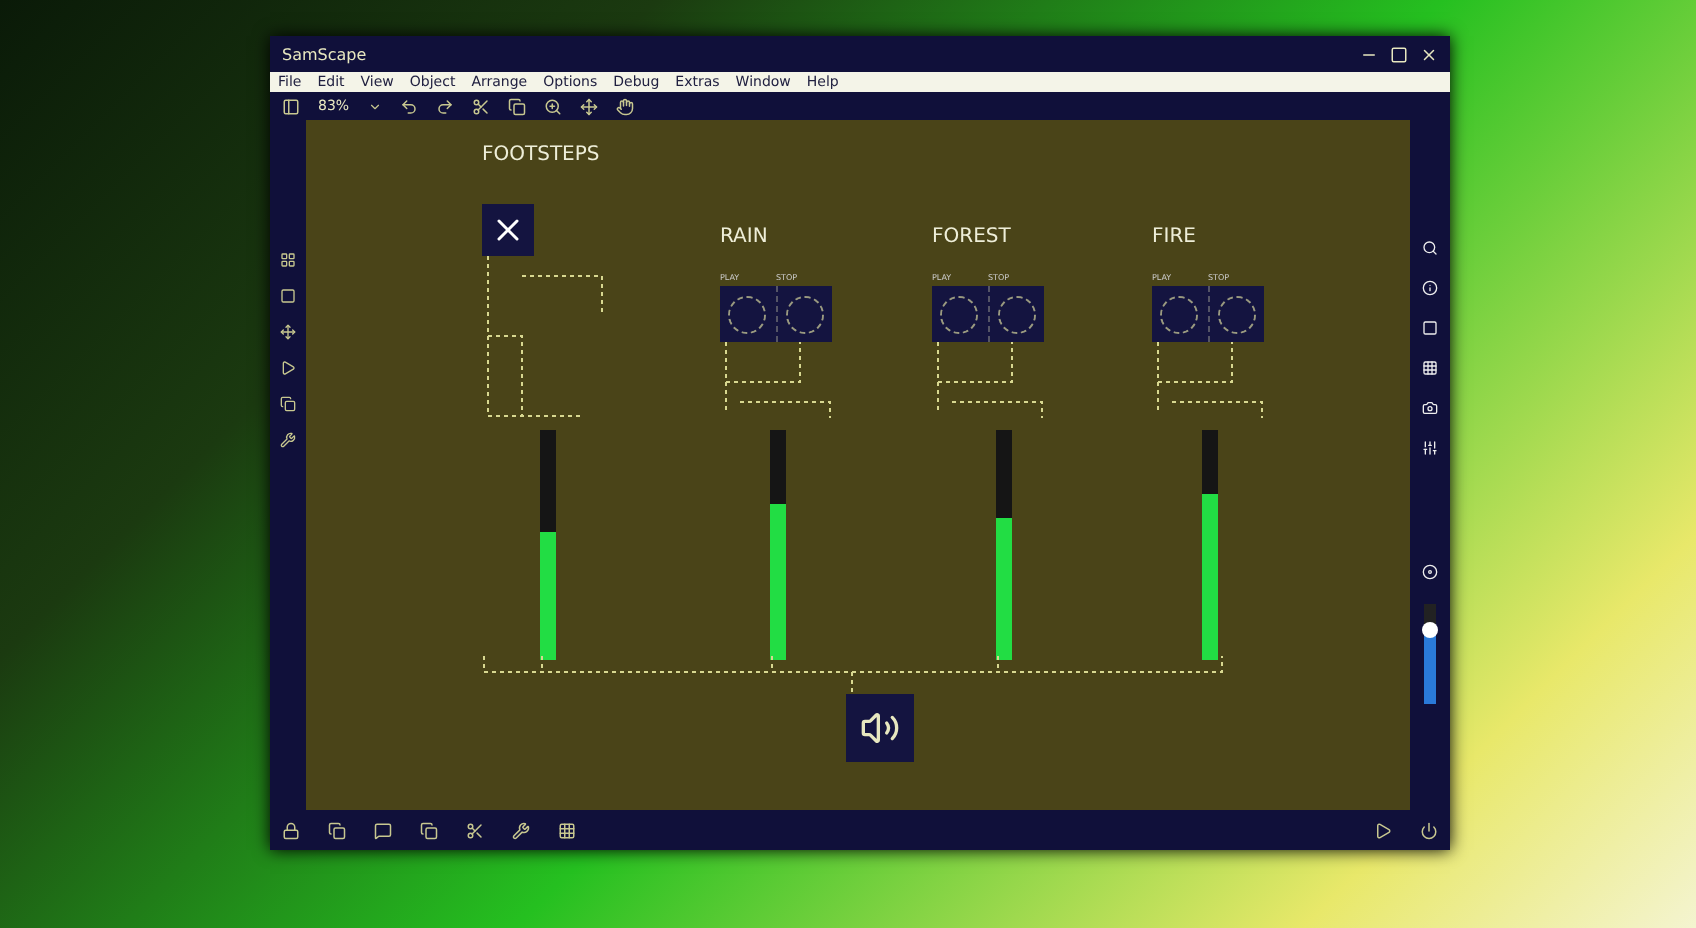  What do you see at coordinates (1429, 830) in the screenshot?
I see `power-icon` at bounding box center [1429, 830].